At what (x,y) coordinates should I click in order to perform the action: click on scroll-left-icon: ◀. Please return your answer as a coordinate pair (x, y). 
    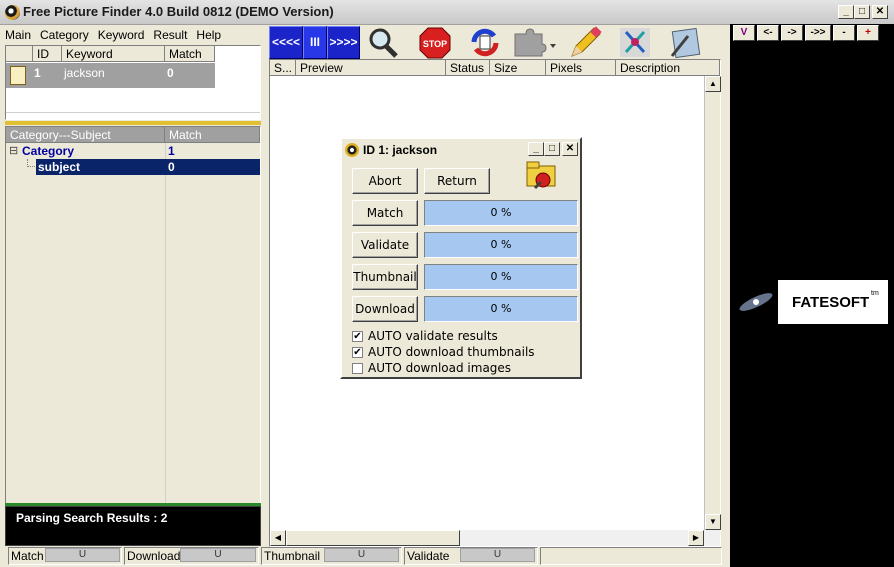
    Looking at the image, I should click on (278, 538).